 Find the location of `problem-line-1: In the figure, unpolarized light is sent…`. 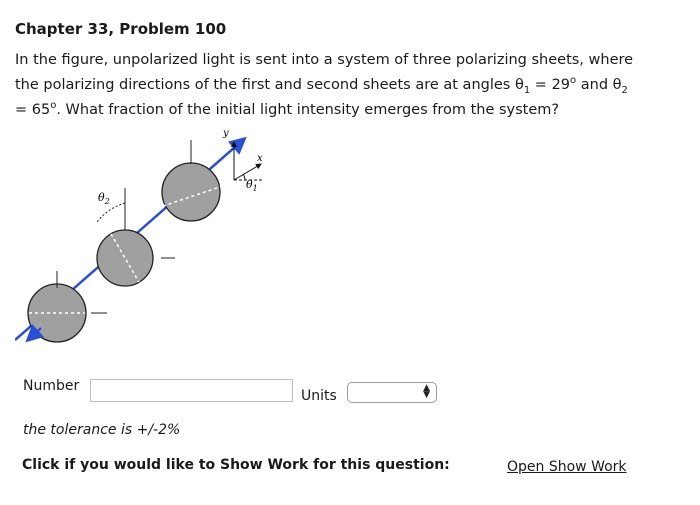

problem-line-1: In the figure, unpolarized light is sent… is located at coordinates (324, 60).